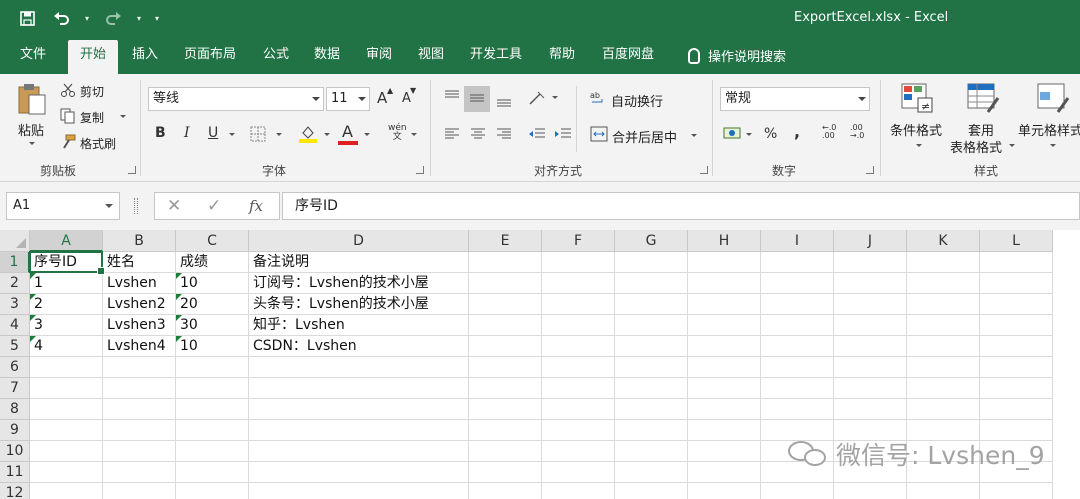  What do you see at coordinates (367, 134) in the screenshot?
I see `font-color-dropdown-icon` at bounding box center [367, 134].